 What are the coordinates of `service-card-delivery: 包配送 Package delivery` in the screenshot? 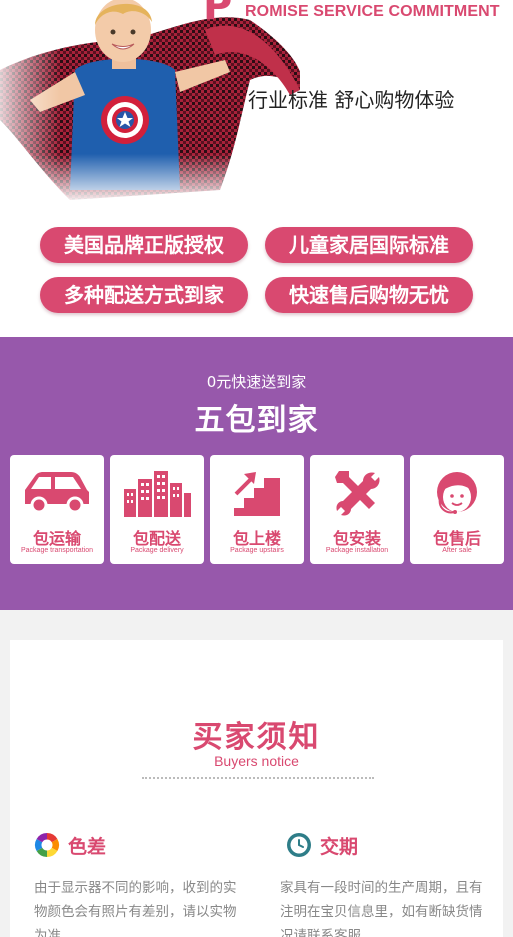 It's located at (157, 509).